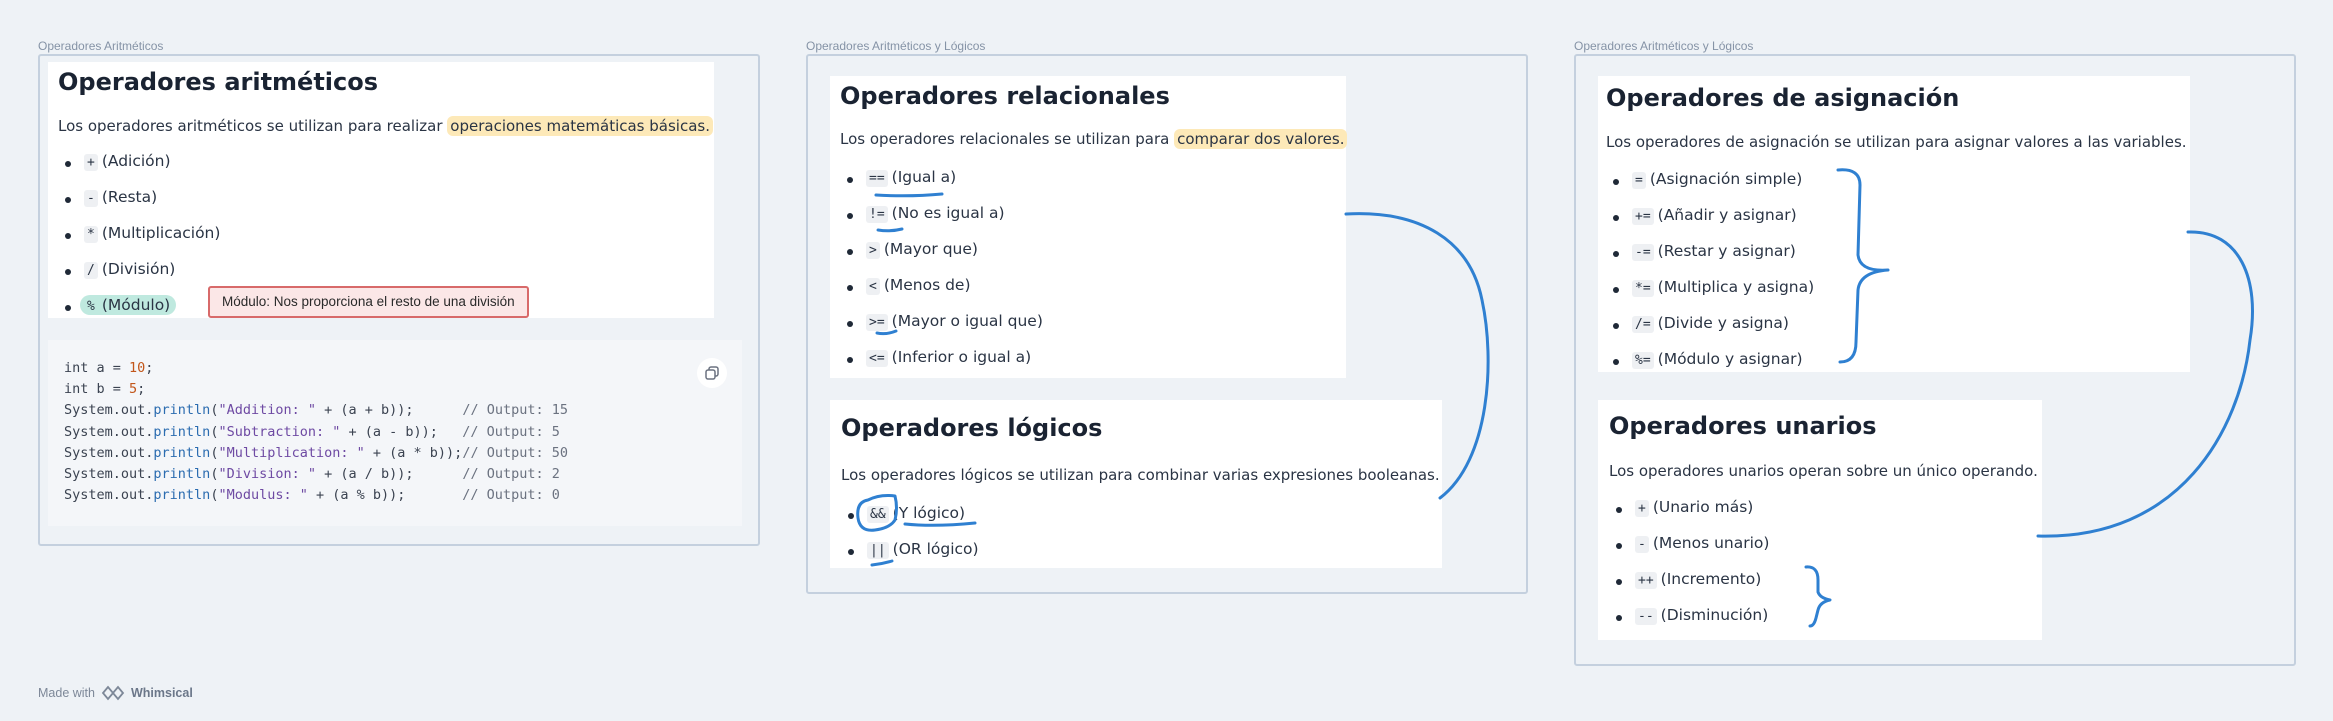 The width and height of the screenshot is (2333, 721). I want to click on list-item: * (Multiplicación), so click(139, 242).